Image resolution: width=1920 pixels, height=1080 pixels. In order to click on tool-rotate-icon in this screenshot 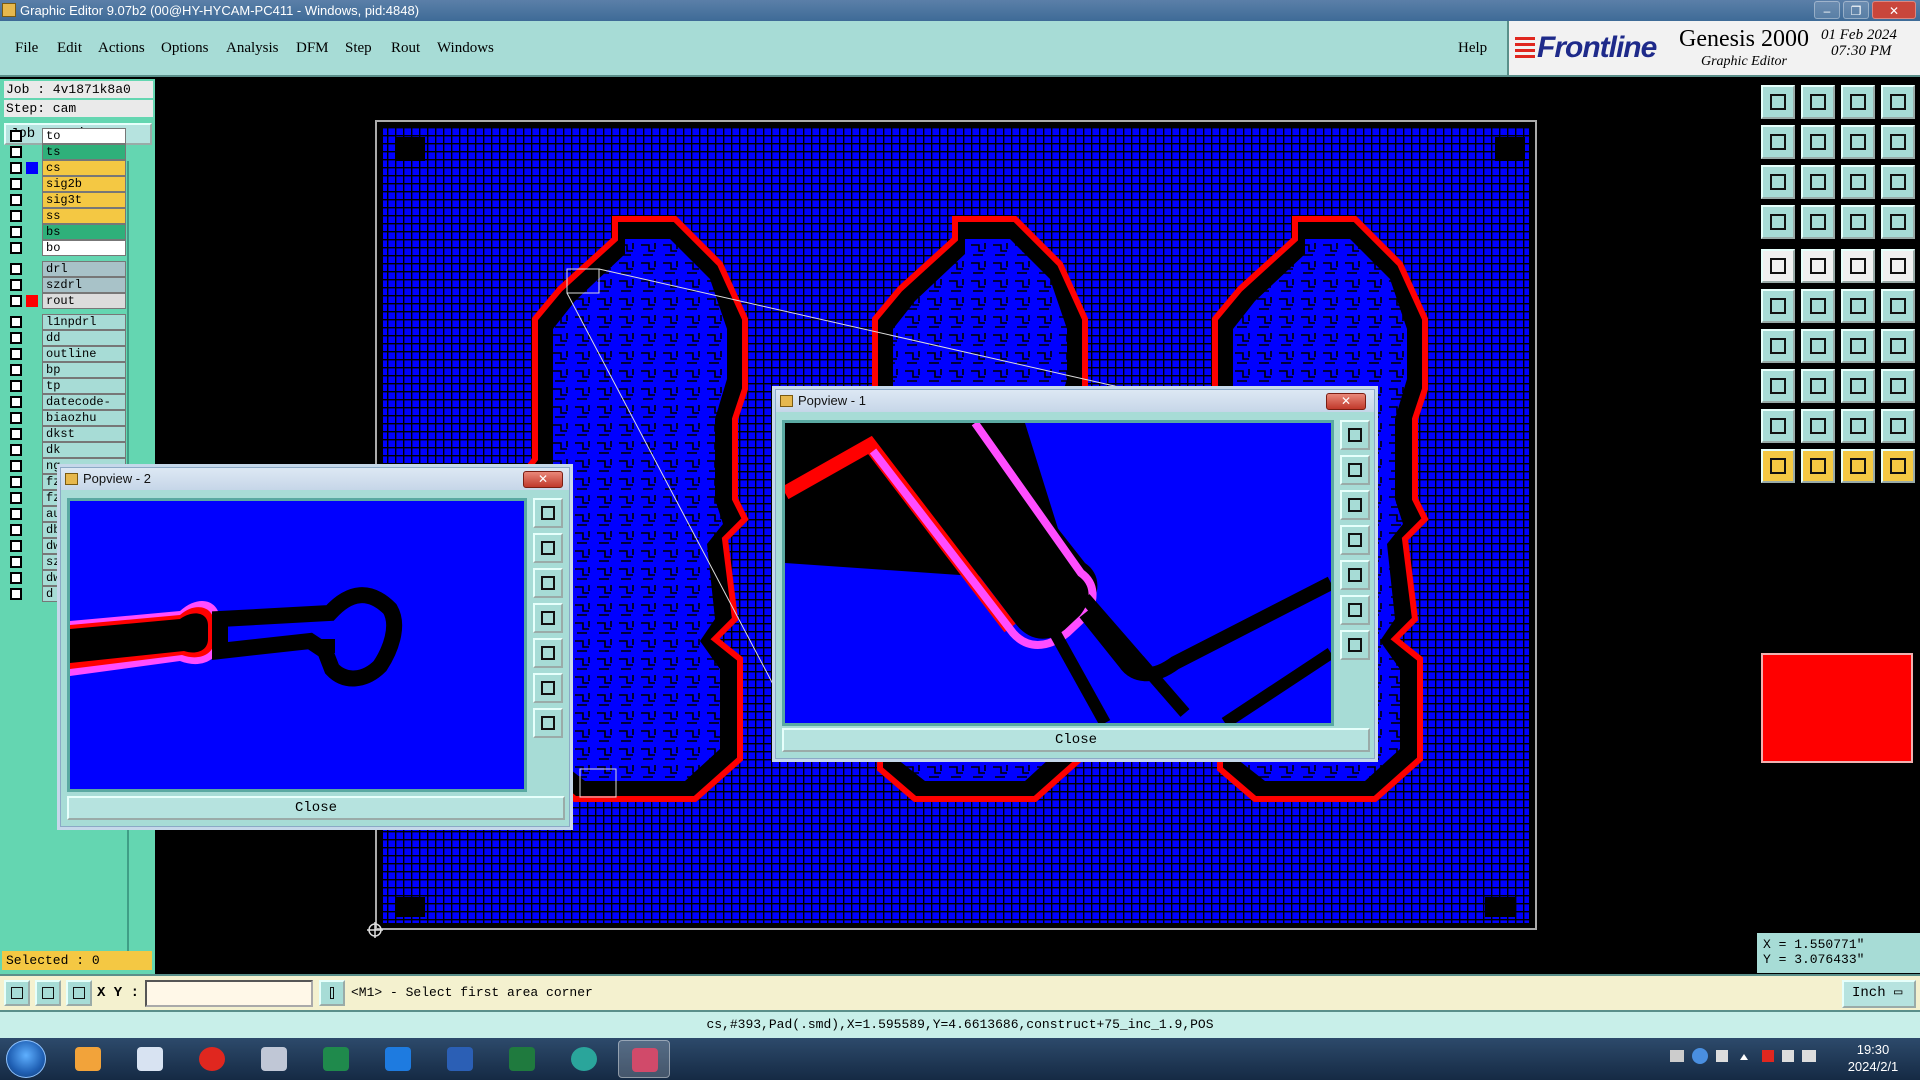, I will do `click(1898, 386)`.